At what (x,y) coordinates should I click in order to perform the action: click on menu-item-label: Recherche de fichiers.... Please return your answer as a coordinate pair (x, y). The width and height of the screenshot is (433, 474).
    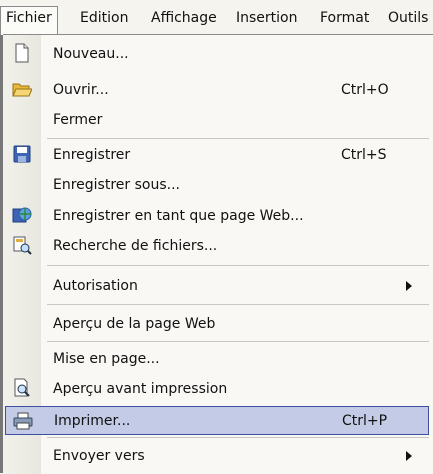
    Looking at the image, I should click on (135, 246).